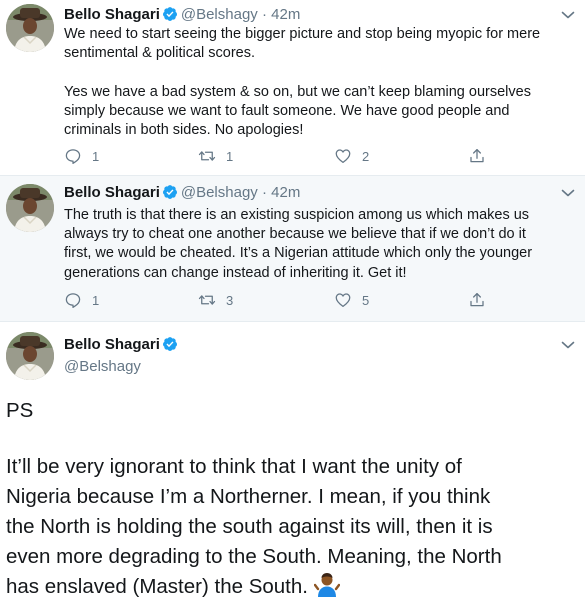  I want to click on like-button: 2, so click(351, 156).